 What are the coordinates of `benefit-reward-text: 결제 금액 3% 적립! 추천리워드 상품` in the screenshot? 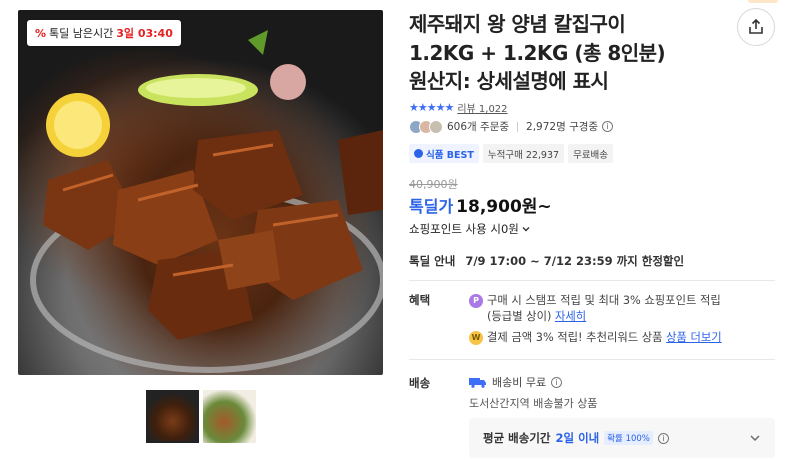 It's located at (575, 337).